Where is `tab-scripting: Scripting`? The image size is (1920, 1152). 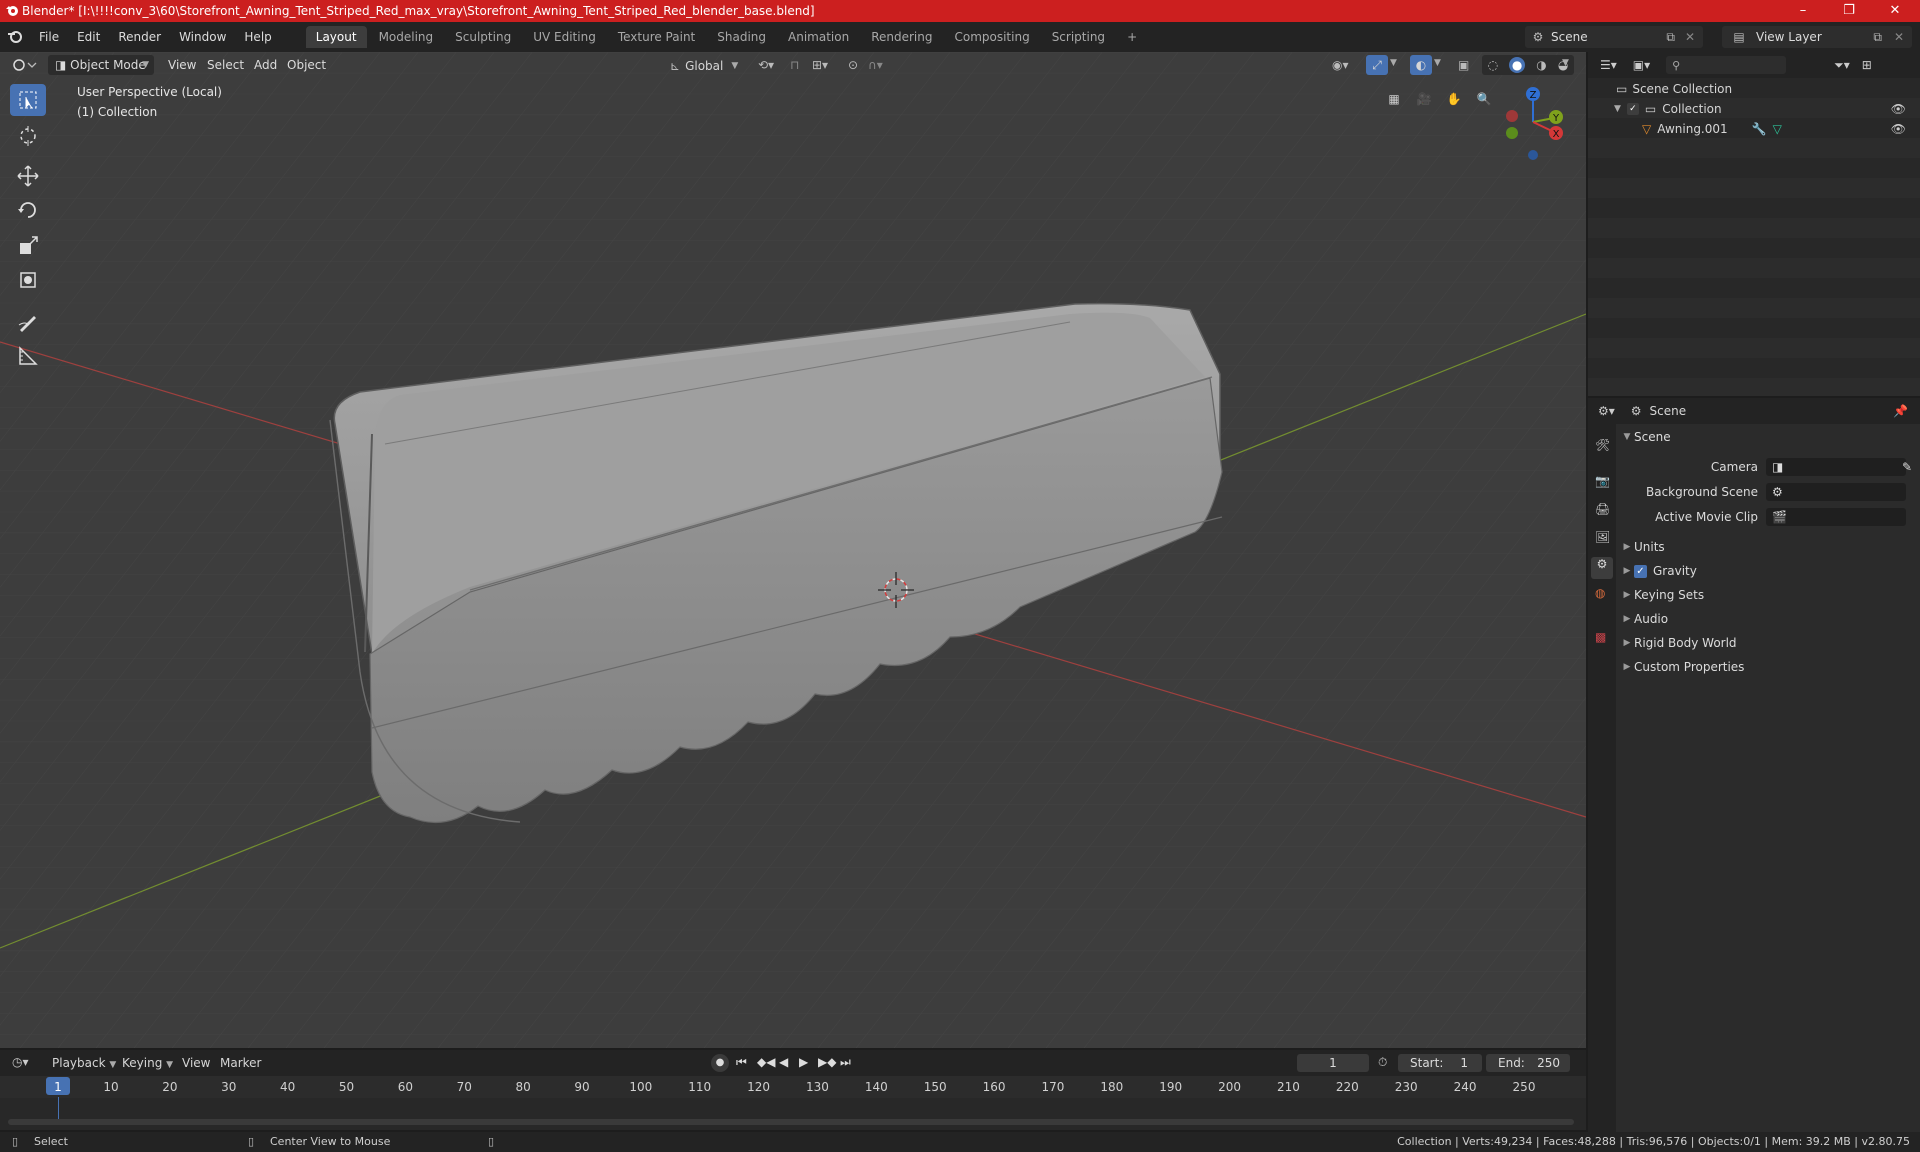 tab-scripting: Scripting is located at coordinates (1078, 37).